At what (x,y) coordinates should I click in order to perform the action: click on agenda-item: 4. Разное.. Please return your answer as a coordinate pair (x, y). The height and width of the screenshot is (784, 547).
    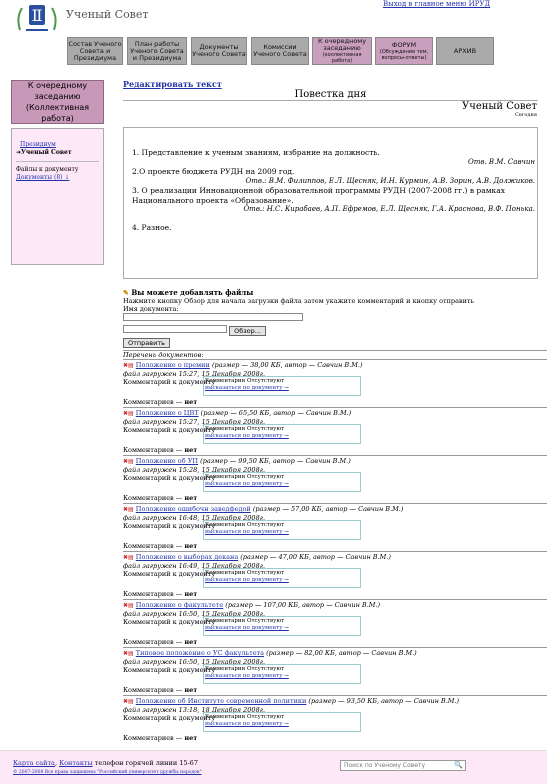
    Looking at the image, I should click on (152, 227).